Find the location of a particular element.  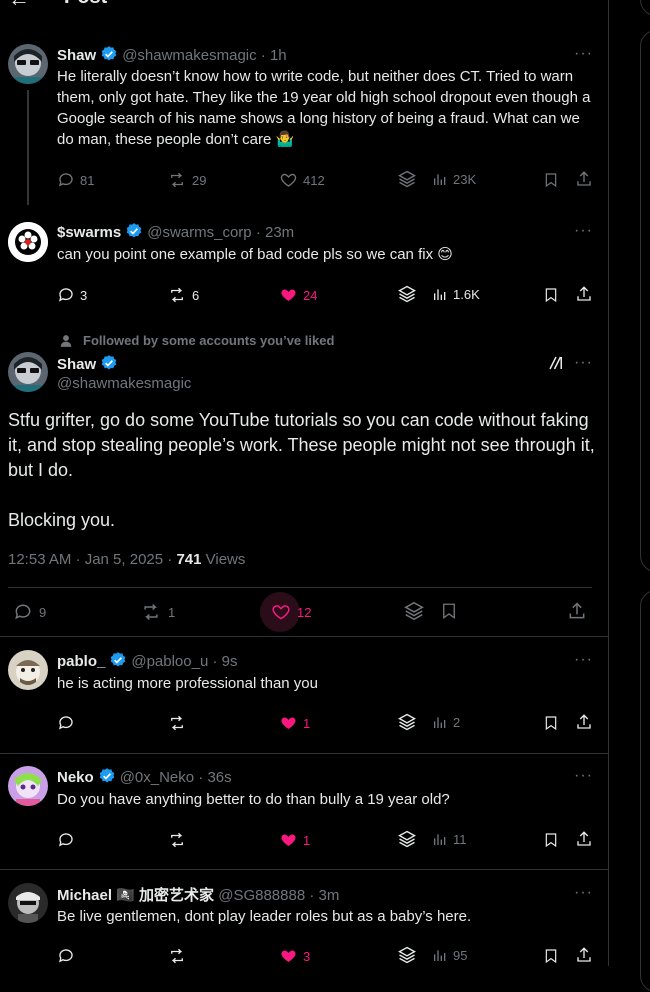

author-name: Neko is located at coordinates (75, 777).